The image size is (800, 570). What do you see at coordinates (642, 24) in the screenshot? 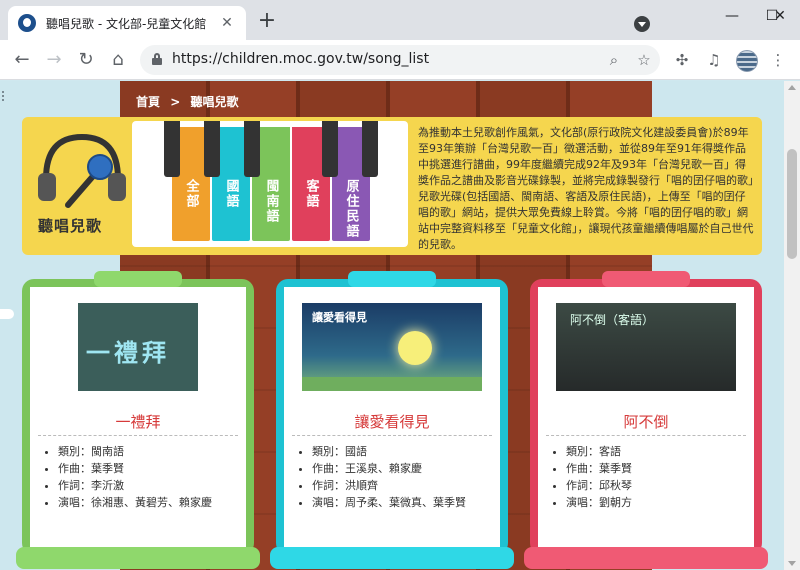
I see `tab-search-icon` at bounding box center [642, 24].